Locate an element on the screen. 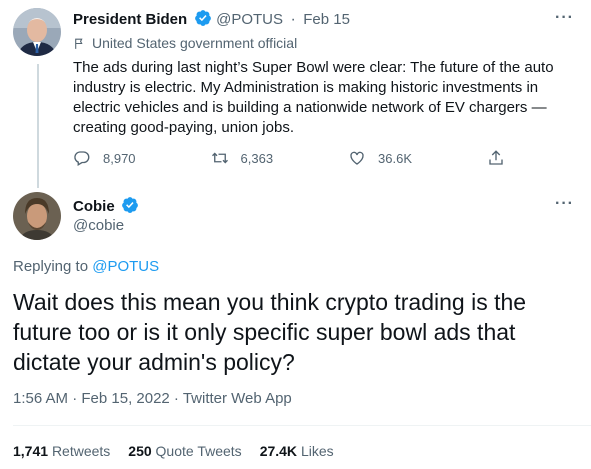  likes-stat-label: Likes is located at coordinates (317, 451).